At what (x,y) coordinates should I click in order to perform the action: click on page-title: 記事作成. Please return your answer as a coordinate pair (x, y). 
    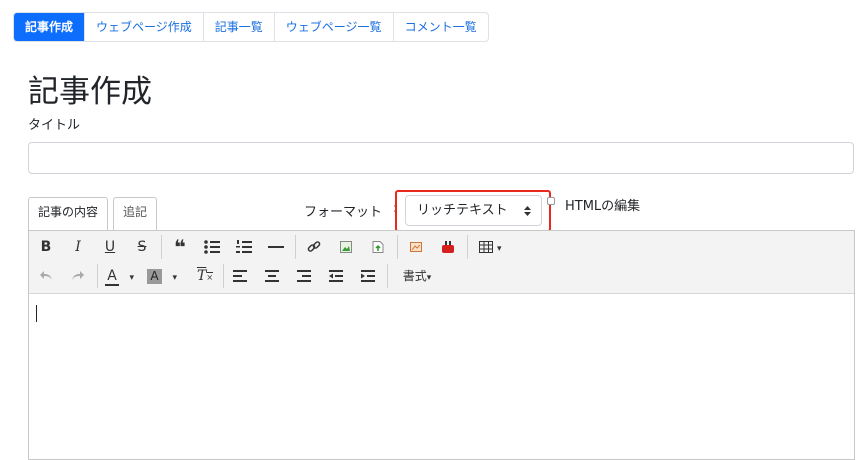
    Looking at the image, I should click on (90, 92).